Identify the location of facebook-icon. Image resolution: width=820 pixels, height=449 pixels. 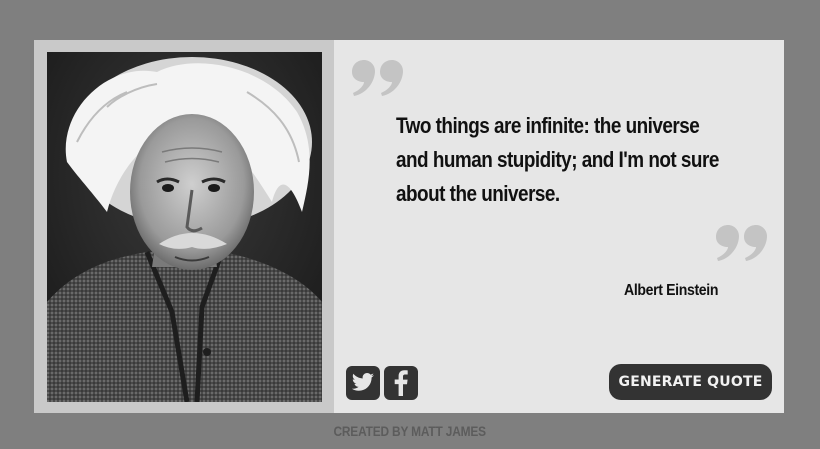
(401, 383).